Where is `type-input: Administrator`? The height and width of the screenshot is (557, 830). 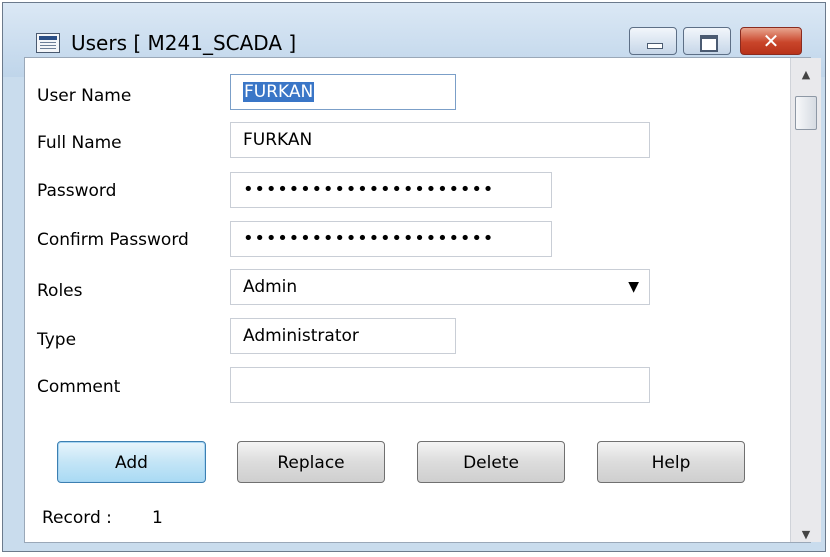 type-input: Administrator is located at coordinates (343, 336).